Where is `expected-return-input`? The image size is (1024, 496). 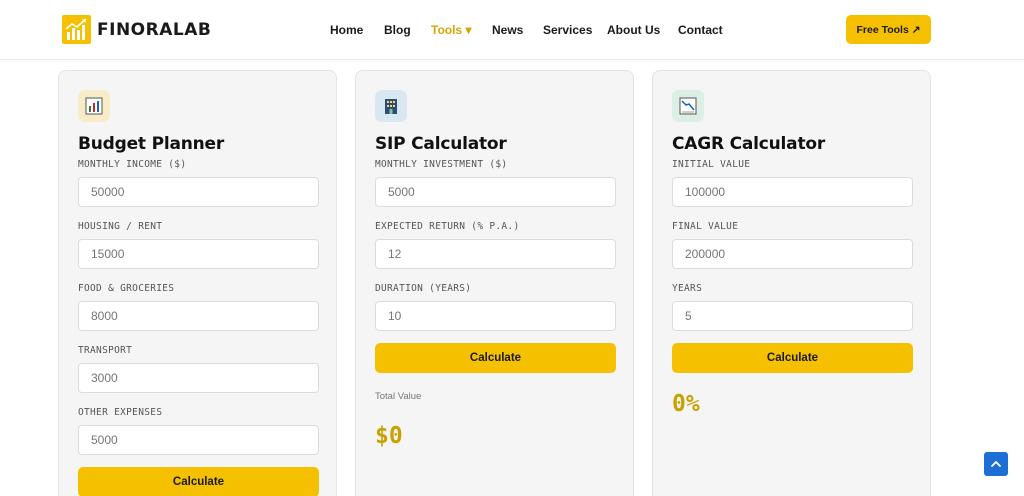
expected-return-input is located at coordinates (495, 254).